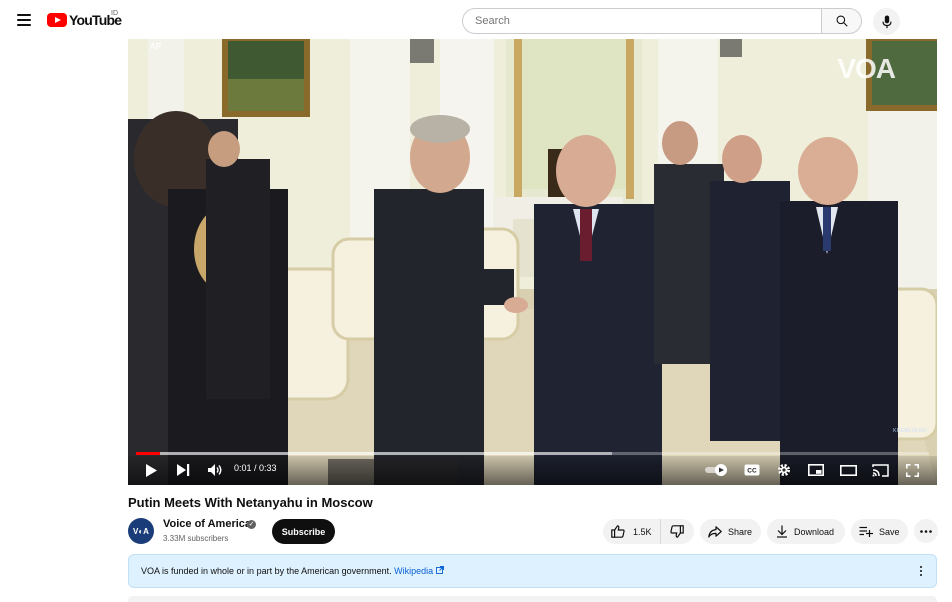 The width and height of the screenshot is (952, 602). I want to click on like-dislike-group: 1.5K, so click(648, 531).